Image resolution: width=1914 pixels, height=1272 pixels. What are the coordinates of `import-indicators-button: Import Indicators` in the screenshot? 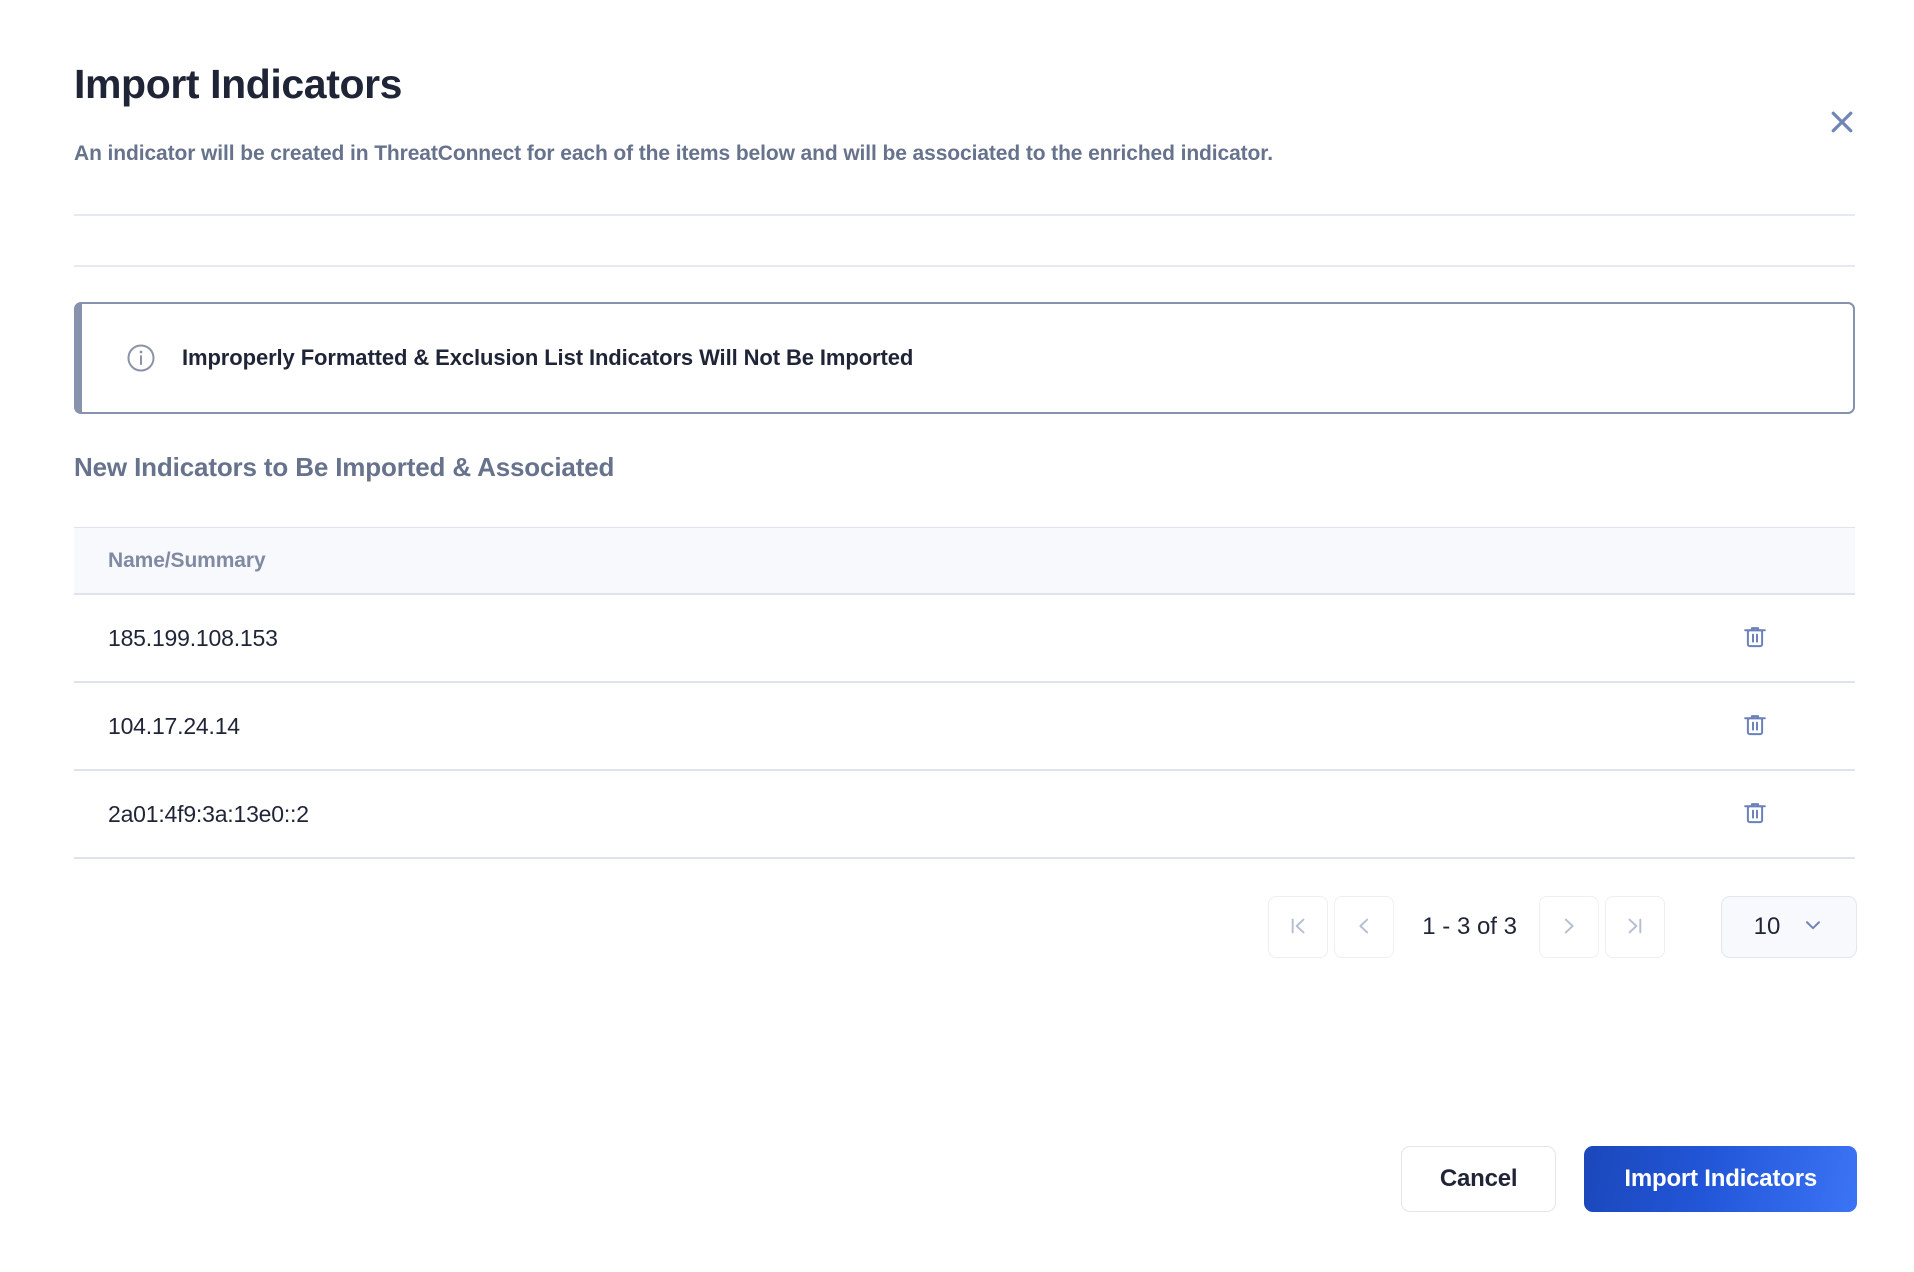 It's located at (1720, 1179).